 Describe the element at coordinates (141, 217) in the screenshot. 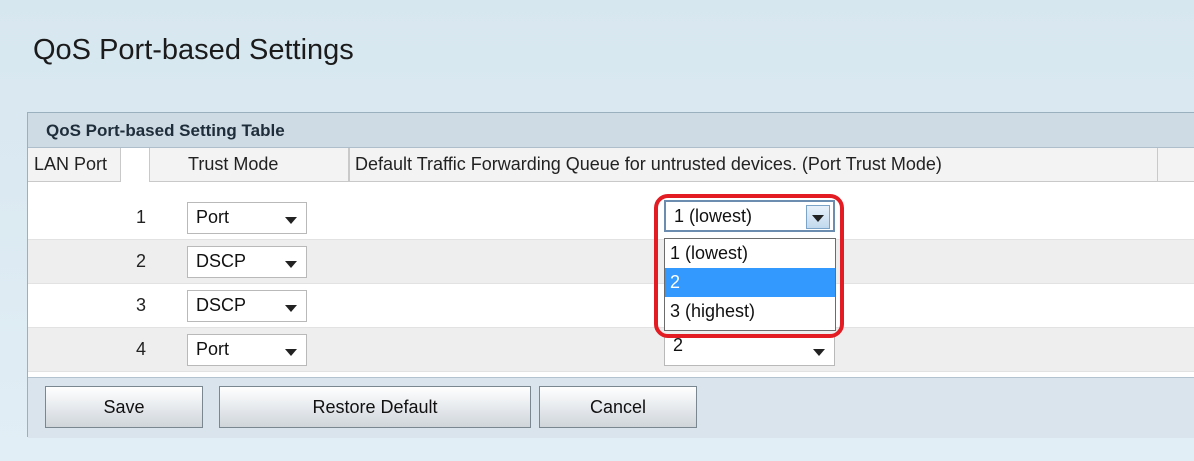

I see `lan-port-number: 1` at that location.